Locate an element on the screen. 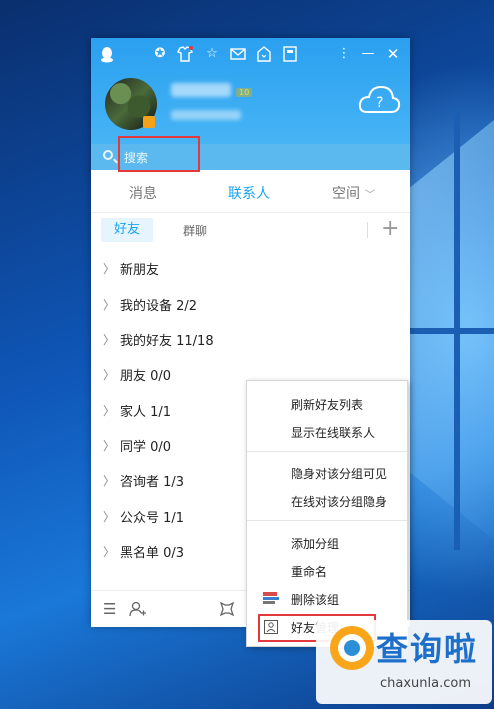  tab-contacts: 联系人 is located at coordinates (249, 193).